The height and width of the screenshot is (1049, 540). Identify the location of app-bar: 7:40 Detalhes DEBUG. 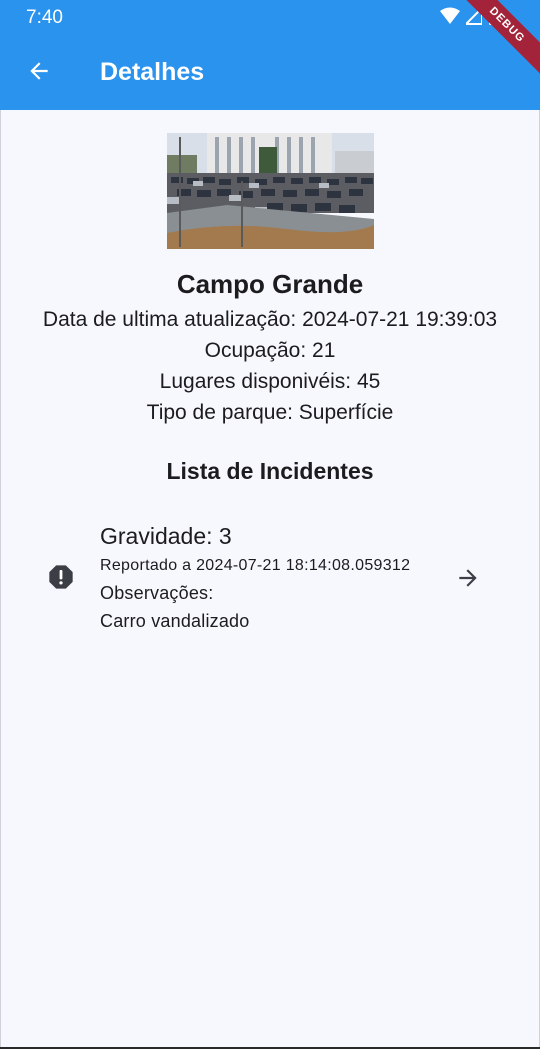
(270, 55).